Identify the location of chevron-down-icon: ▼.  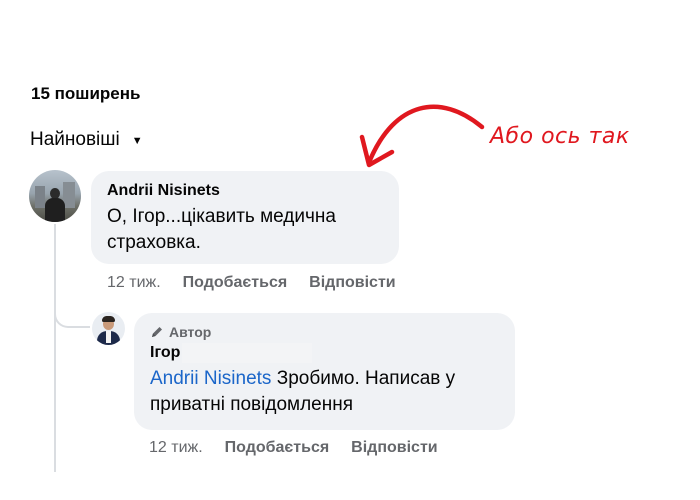
(137, 141).